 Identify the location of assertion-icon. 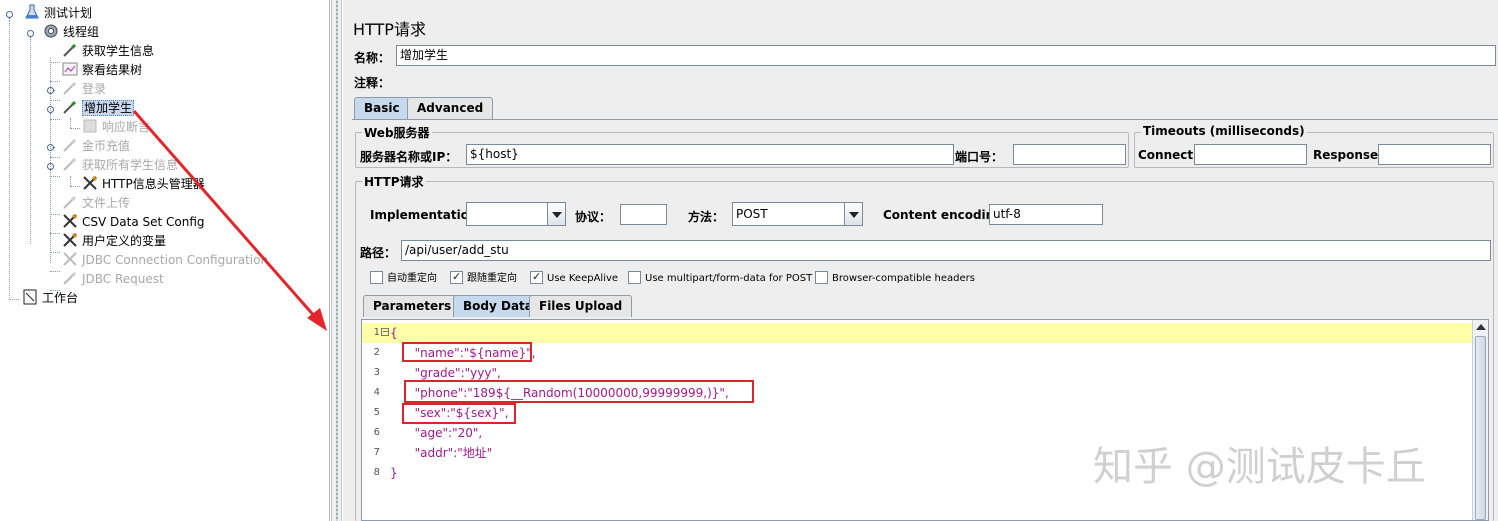
(90, 126).